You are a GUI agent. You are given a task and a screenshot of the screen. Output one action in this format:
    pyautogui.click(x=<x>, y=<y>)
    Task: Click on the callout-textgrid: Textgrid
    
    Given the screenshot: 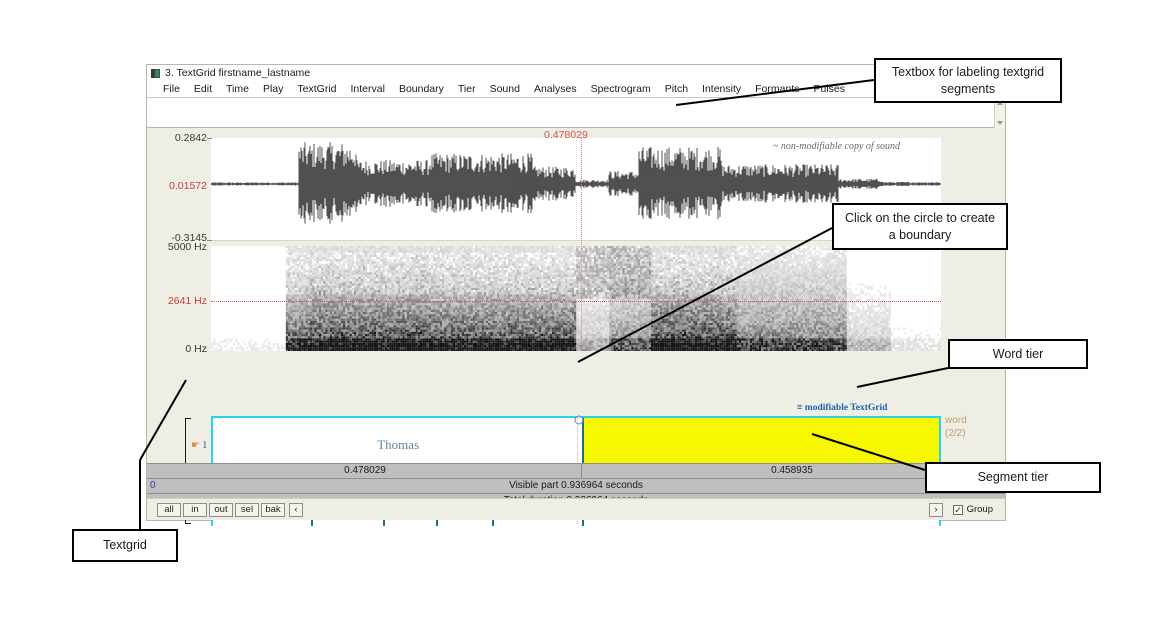 What is the action you would take?
    pyautogui.click(x=125, y=545)
    